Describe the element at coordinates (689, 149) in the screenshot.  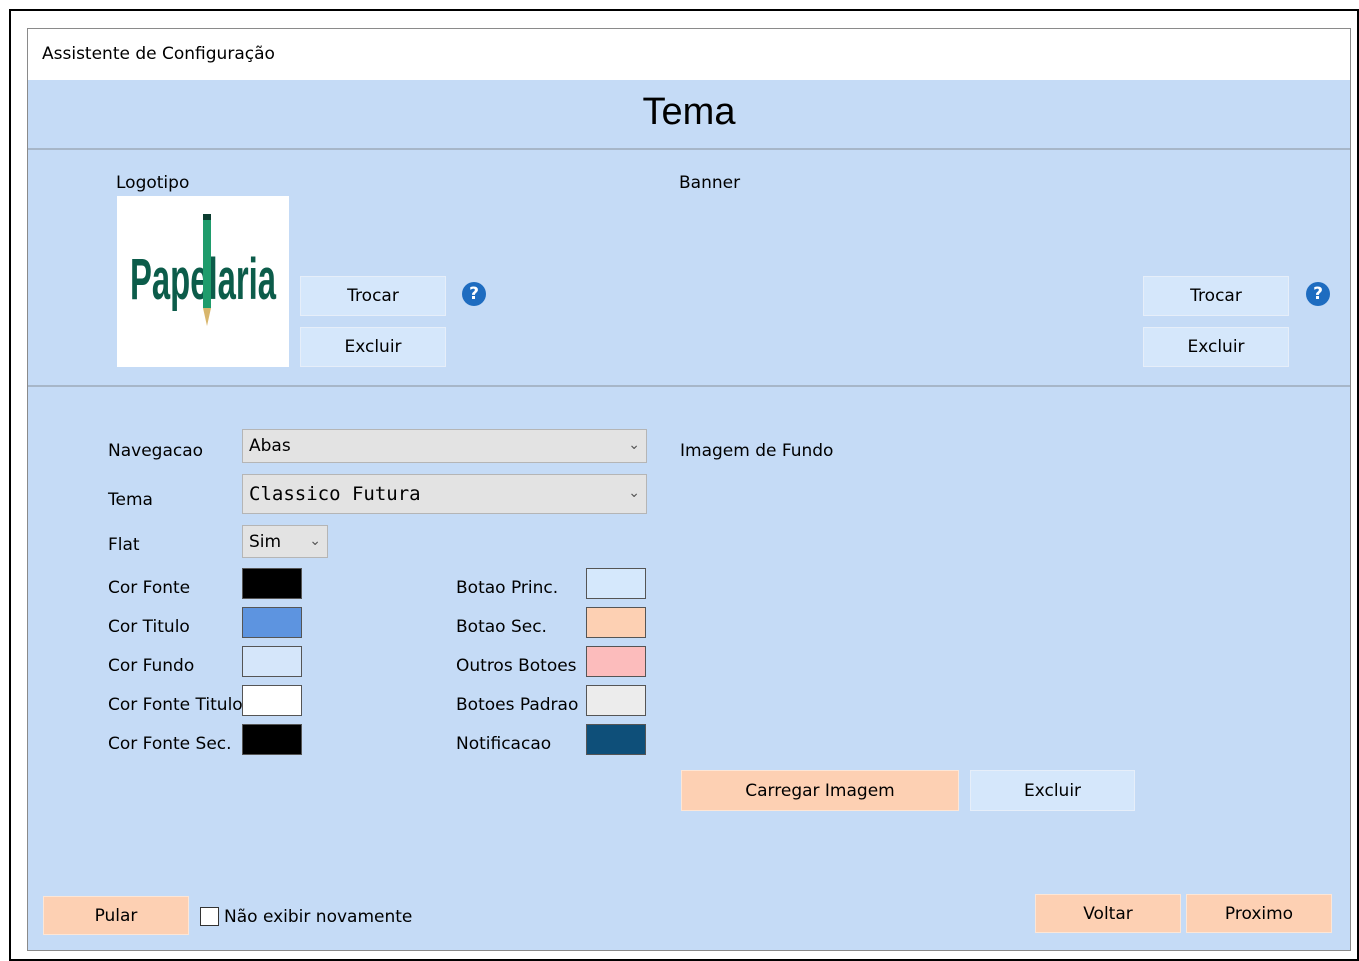
I see `header-divider` at that location.